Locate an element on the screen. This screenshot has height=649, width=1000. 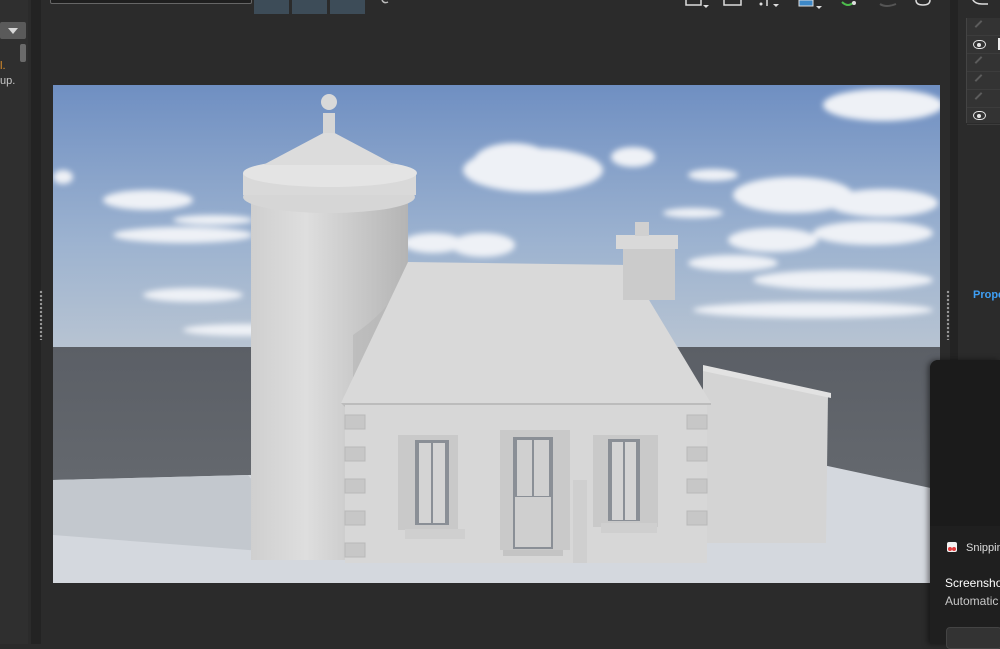
panel-dropdown-button is located at coordinates (13, 30).